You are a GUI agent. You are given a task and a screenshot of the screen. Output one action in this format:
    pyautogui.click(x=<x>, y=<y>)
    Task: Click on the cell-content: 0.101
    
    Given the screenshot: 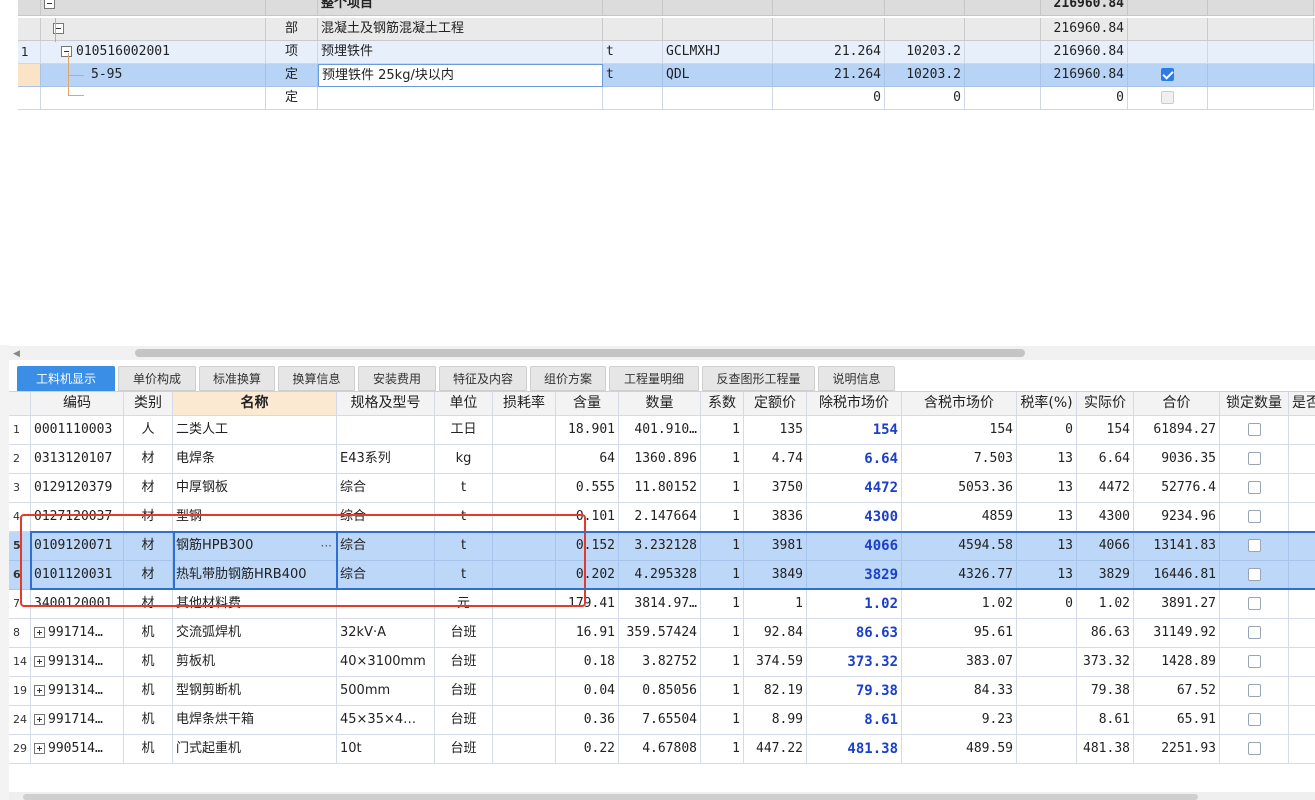 What is the action you would take?
    pyautogui.click(x=587, y=517)
    